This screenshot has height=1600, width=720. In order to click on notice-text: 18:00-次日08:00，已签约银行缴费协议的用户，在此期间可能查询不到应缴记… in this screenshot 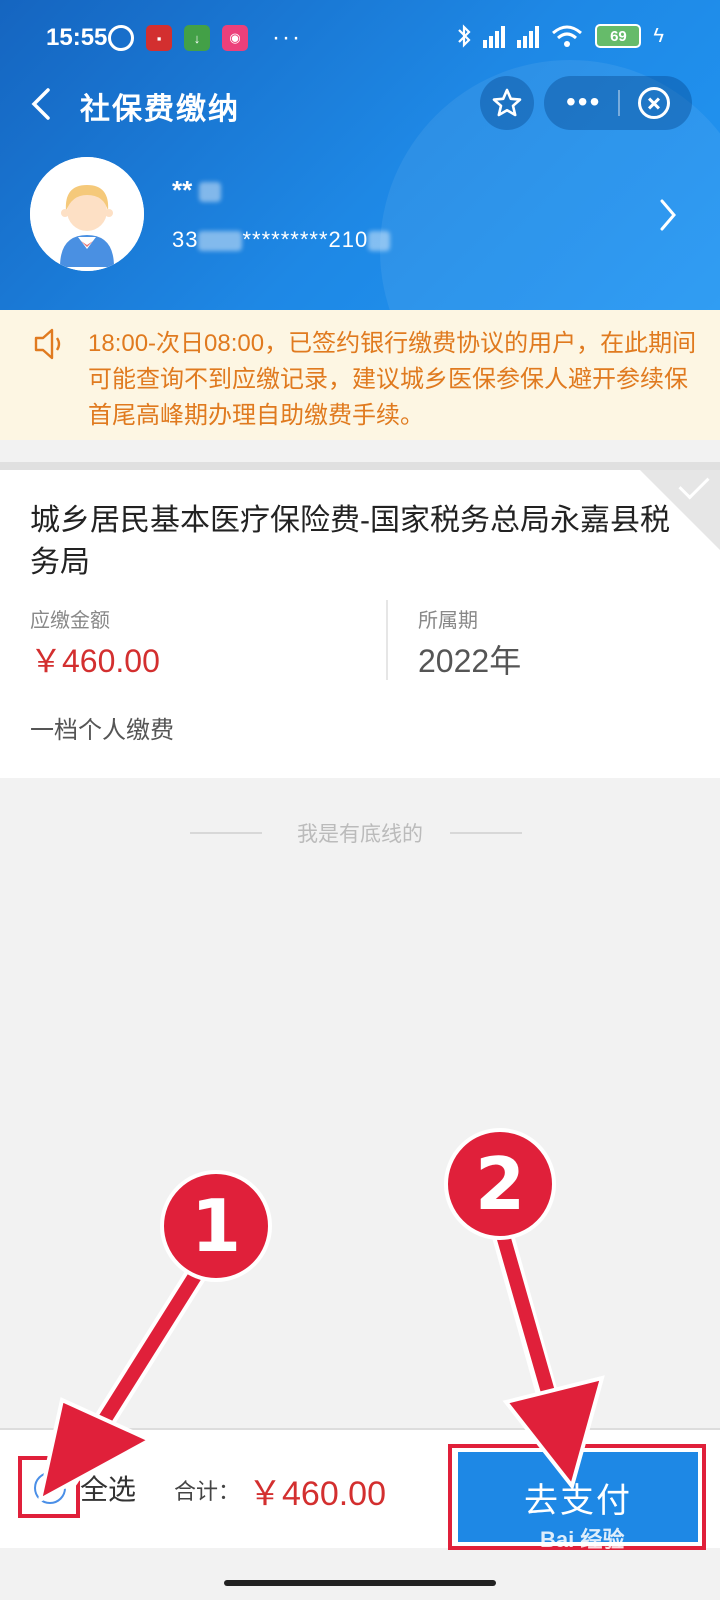, I will do `click(392, 379)`.